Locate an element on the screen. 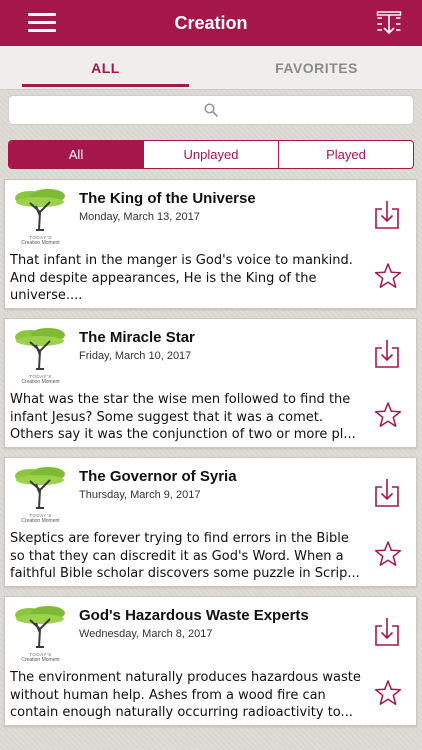  episode-title: The King of the Universe is located at coordinates (167, 198).